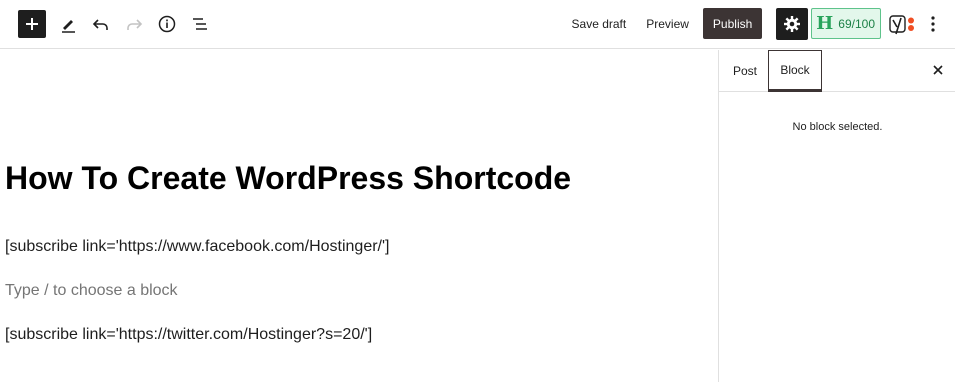 Image resolution: width=955 pixels, height=382 pixels. I want to click on sidebar-tabs: Post Block, so click(837, 71).